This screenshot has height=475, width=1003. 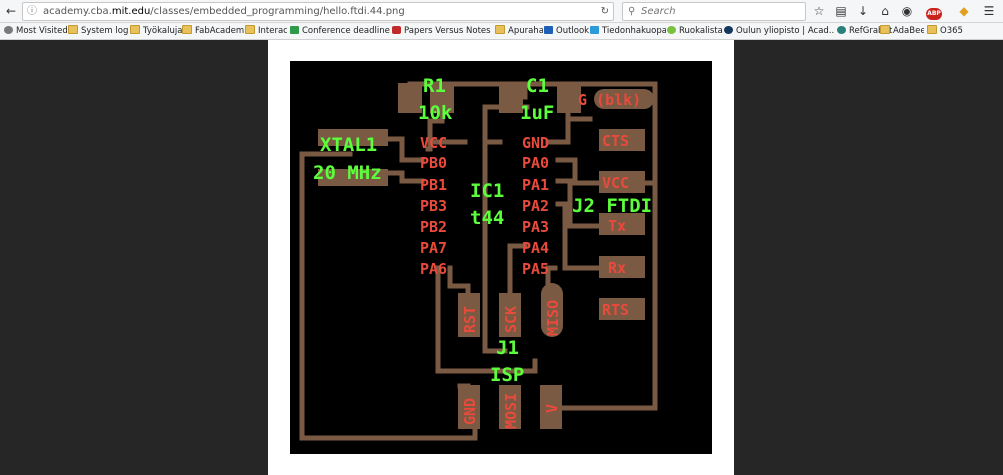 I want to click on bookmark-fabacademy: FabAcademy, so click(x=213, y=31).